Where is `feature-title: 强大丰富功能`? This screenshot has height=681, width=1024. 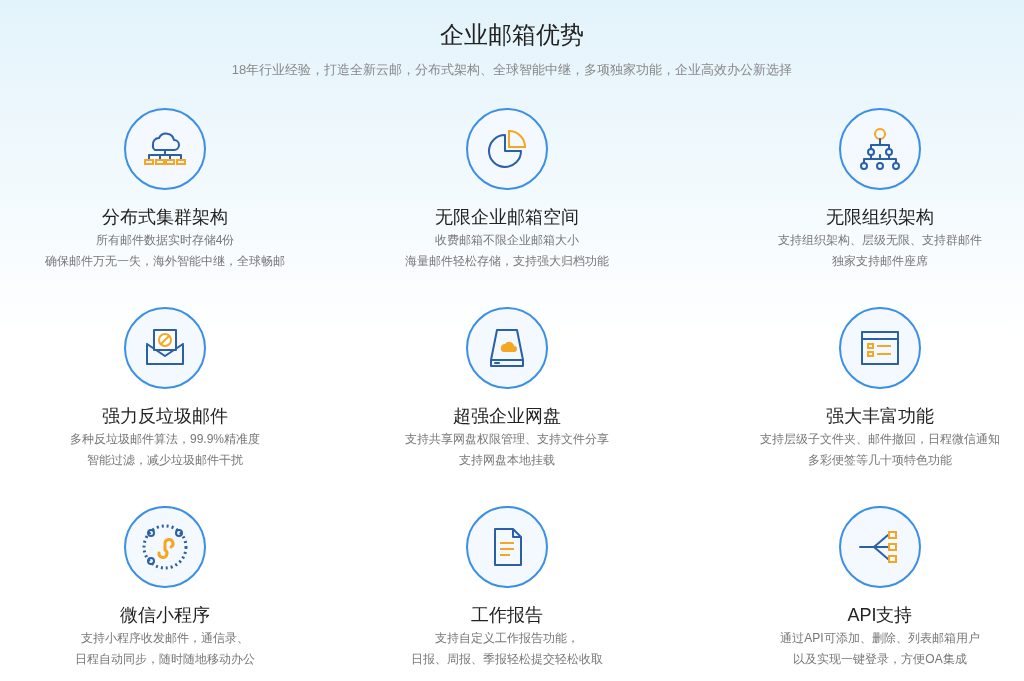 feature-title: 强大丰富功能 is located at coordinates (880, 416).